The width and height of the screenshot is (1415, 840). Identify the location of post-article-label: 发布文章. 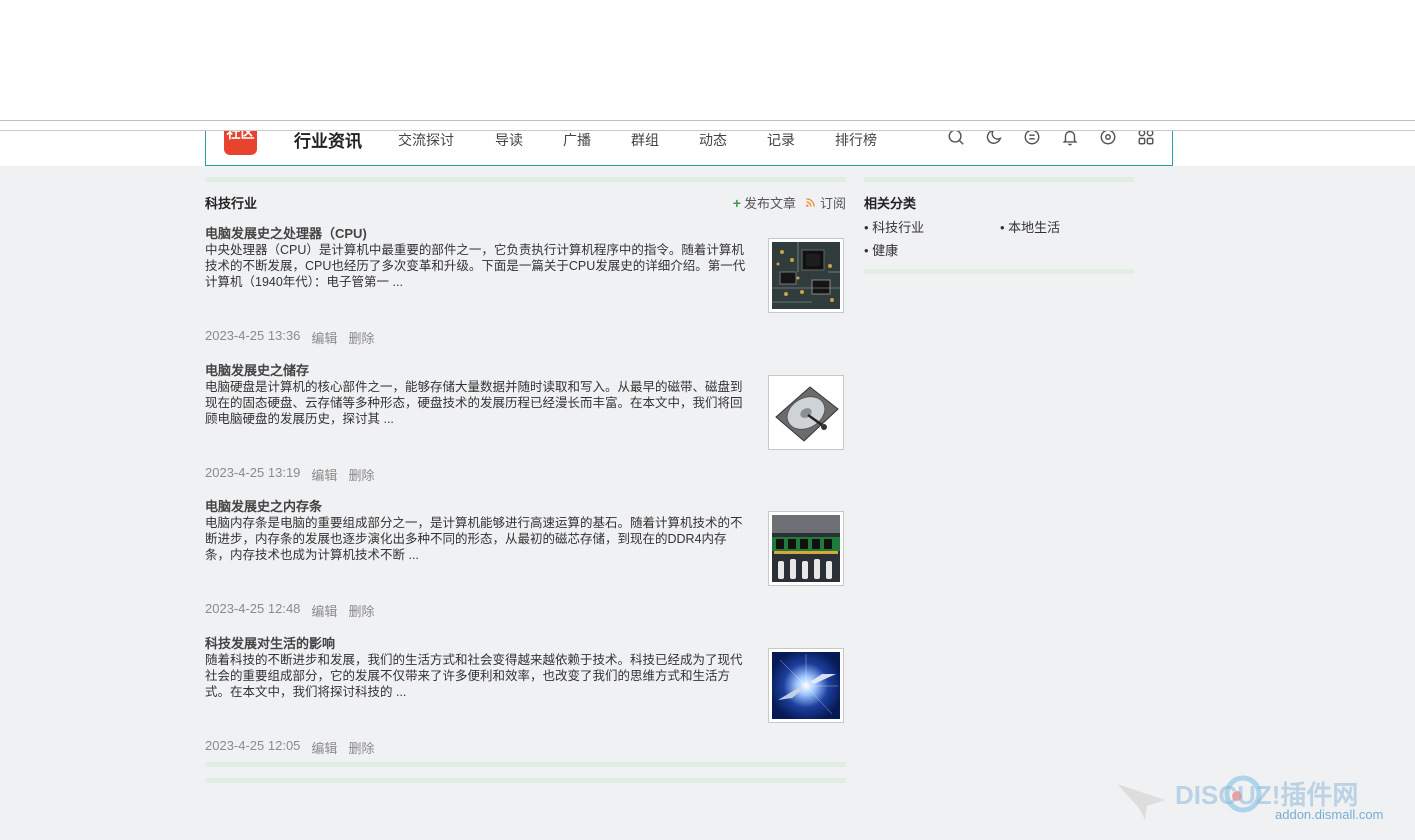
(769, 203).